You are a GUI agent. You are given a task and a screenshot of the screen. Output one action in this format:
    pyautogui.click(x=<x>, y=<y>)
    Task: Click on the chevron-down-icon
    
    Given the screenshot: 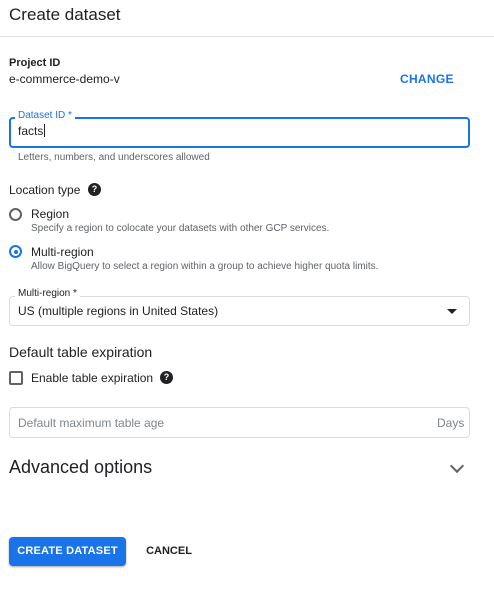 What is the action you would take?
    pyautogui.click(x=457, y=466)
    